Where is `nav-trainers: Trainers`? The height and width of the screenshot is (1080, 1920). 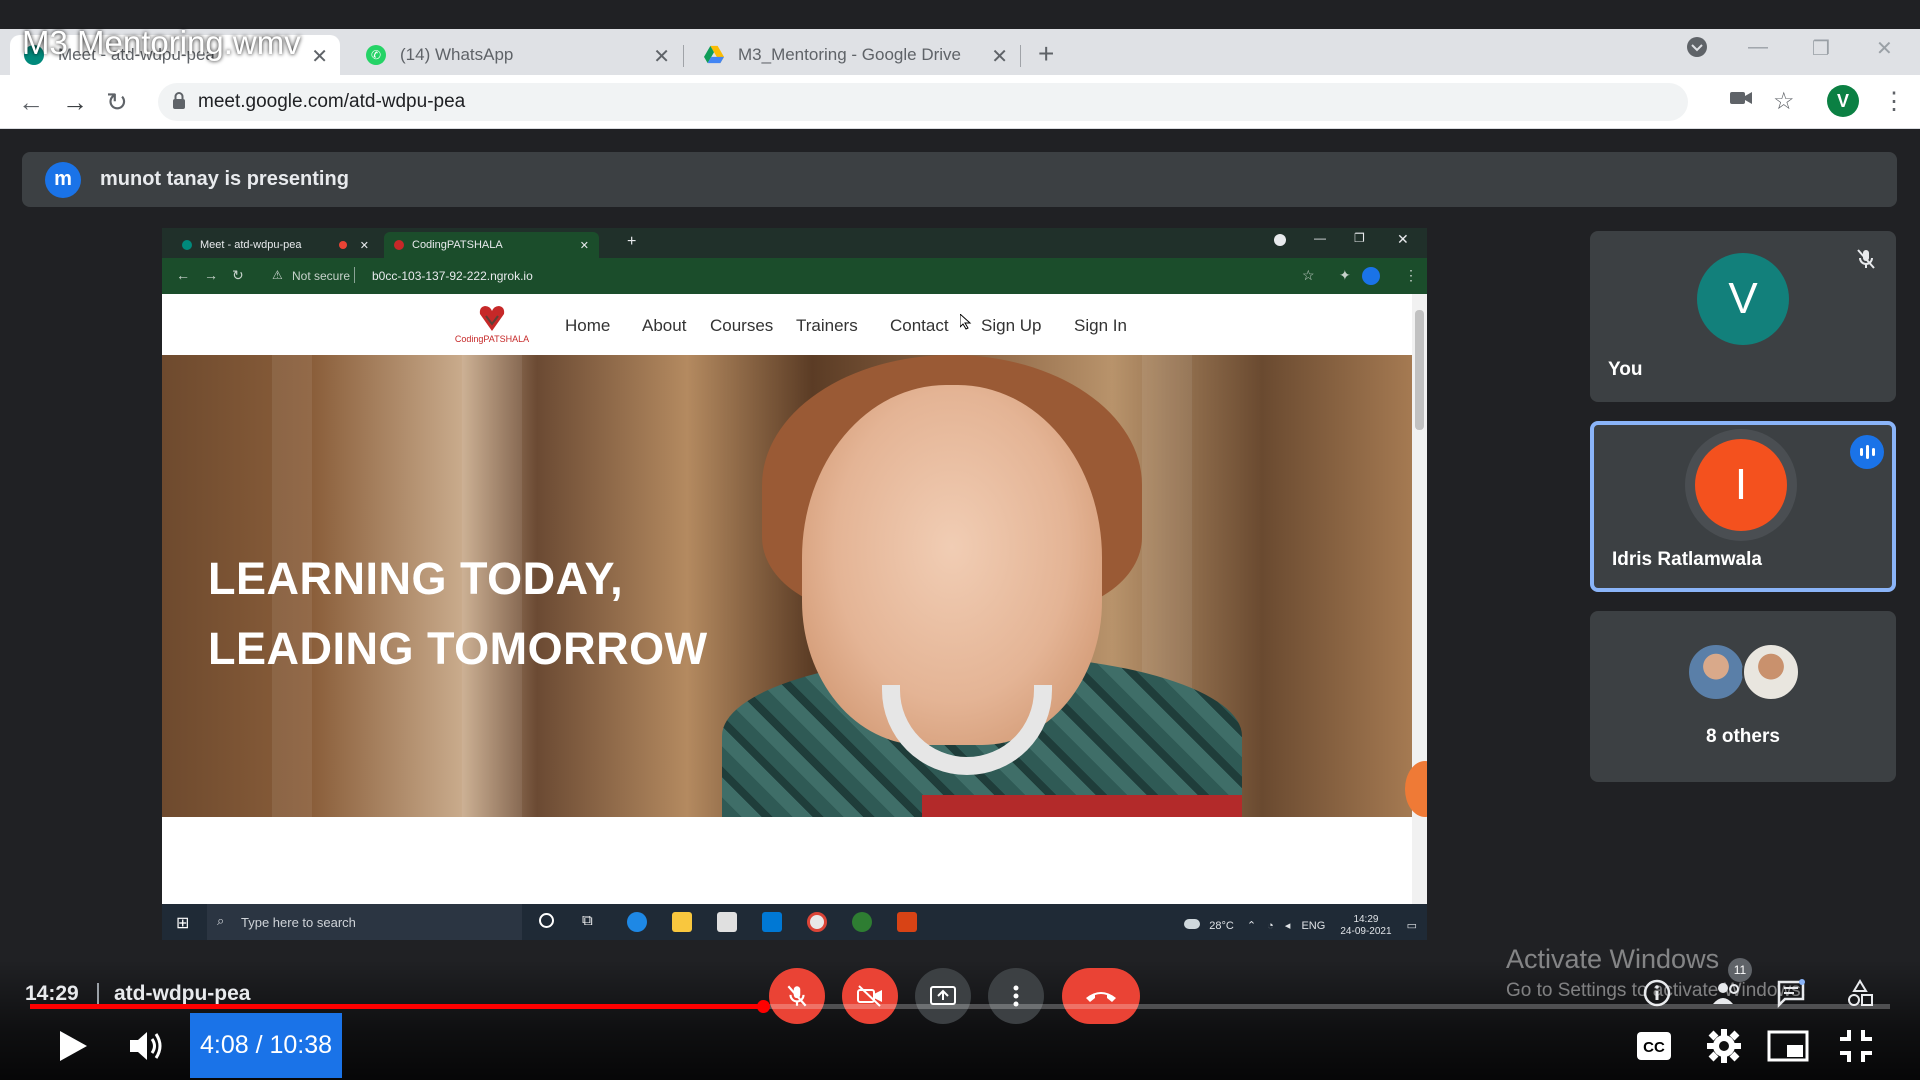 nav-trainers: Trainers is located at coordinates (827, 325).